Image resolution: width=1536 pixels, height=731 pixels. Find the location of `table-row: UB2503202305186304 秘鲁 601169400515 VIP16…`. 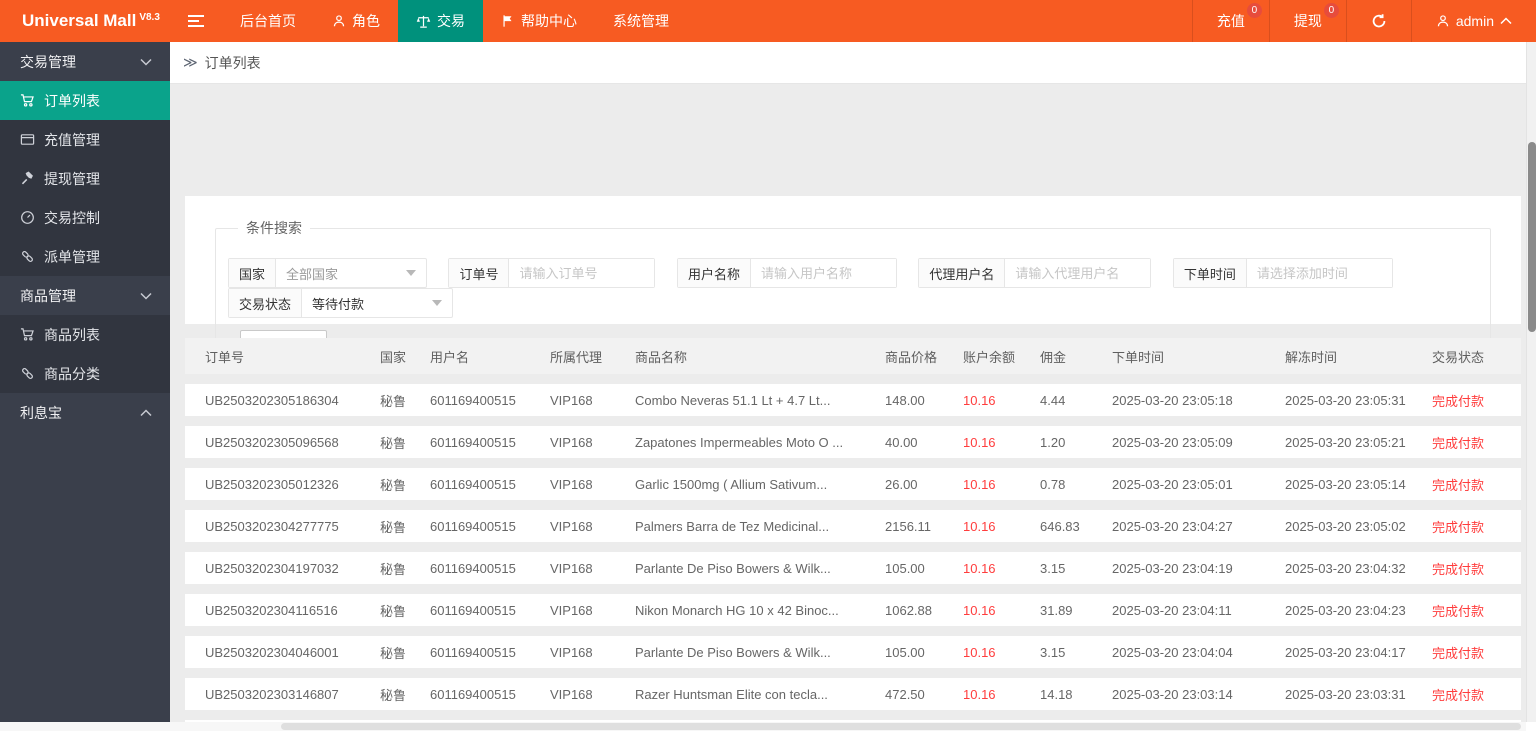

table-row: UB2503202305186304 秘鲁 601169400515 VIP16… is located at coordinates (853, 400).